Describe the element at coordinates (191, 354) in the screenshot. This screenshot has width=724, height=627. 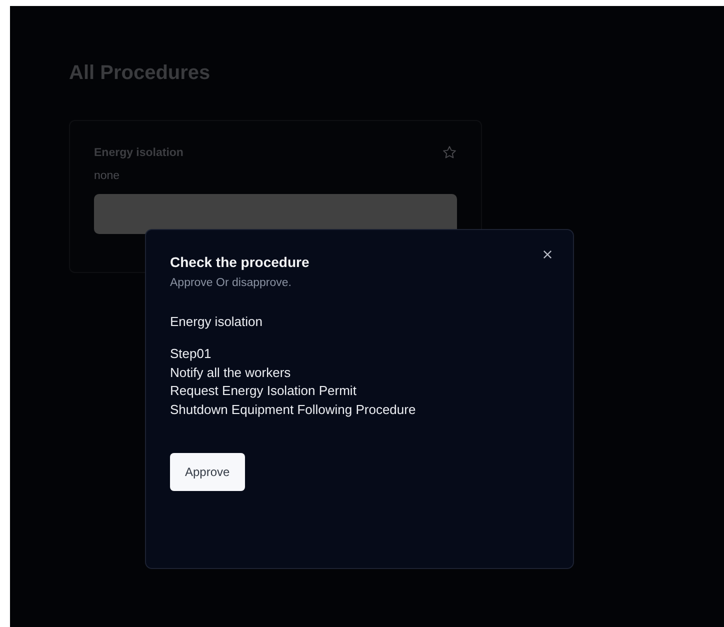
I see `step-text: Step01` at that location.